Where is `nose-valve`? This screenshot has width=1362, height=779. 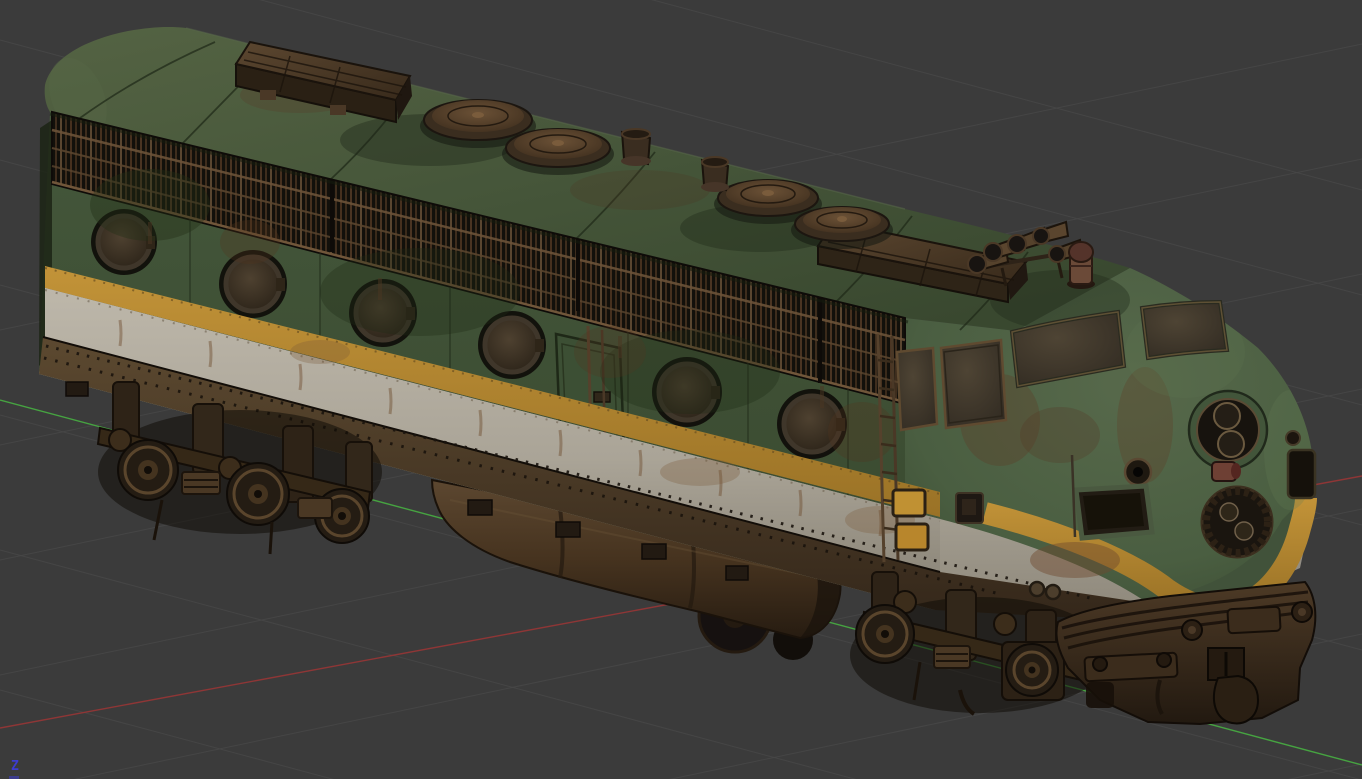 nose-valve is located at coordinates (1226, 471).